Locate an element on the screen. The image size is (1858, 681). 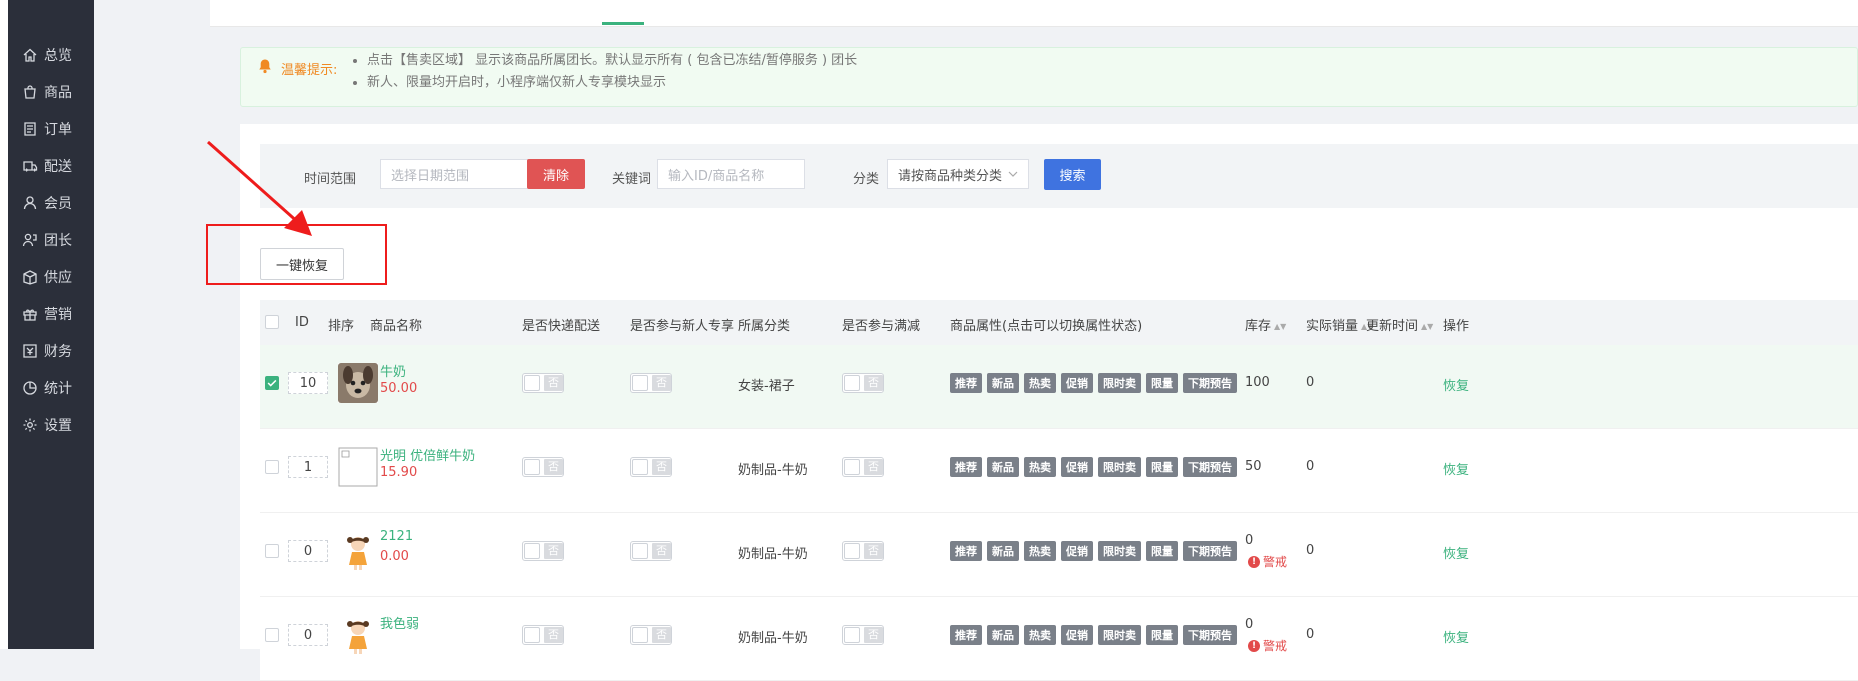
search-button: 搜索 is located at coordinates (1072, 174).